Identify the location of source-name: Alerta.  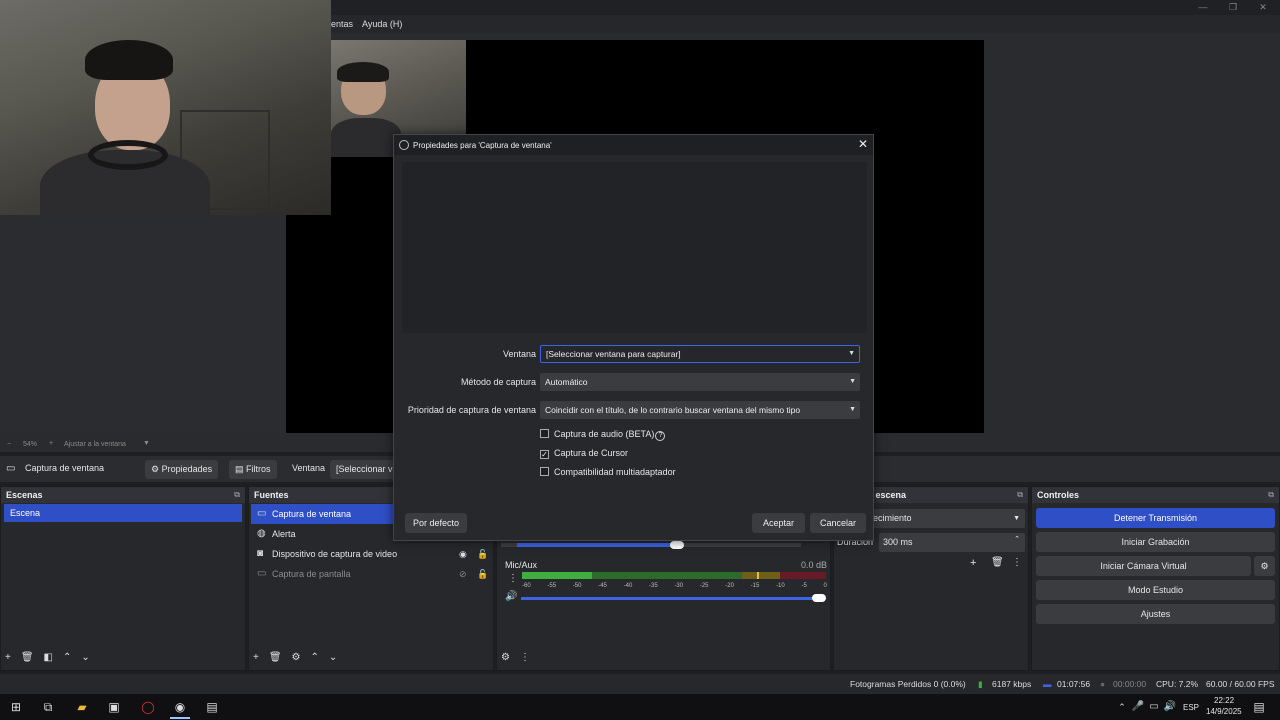
(284, 534).